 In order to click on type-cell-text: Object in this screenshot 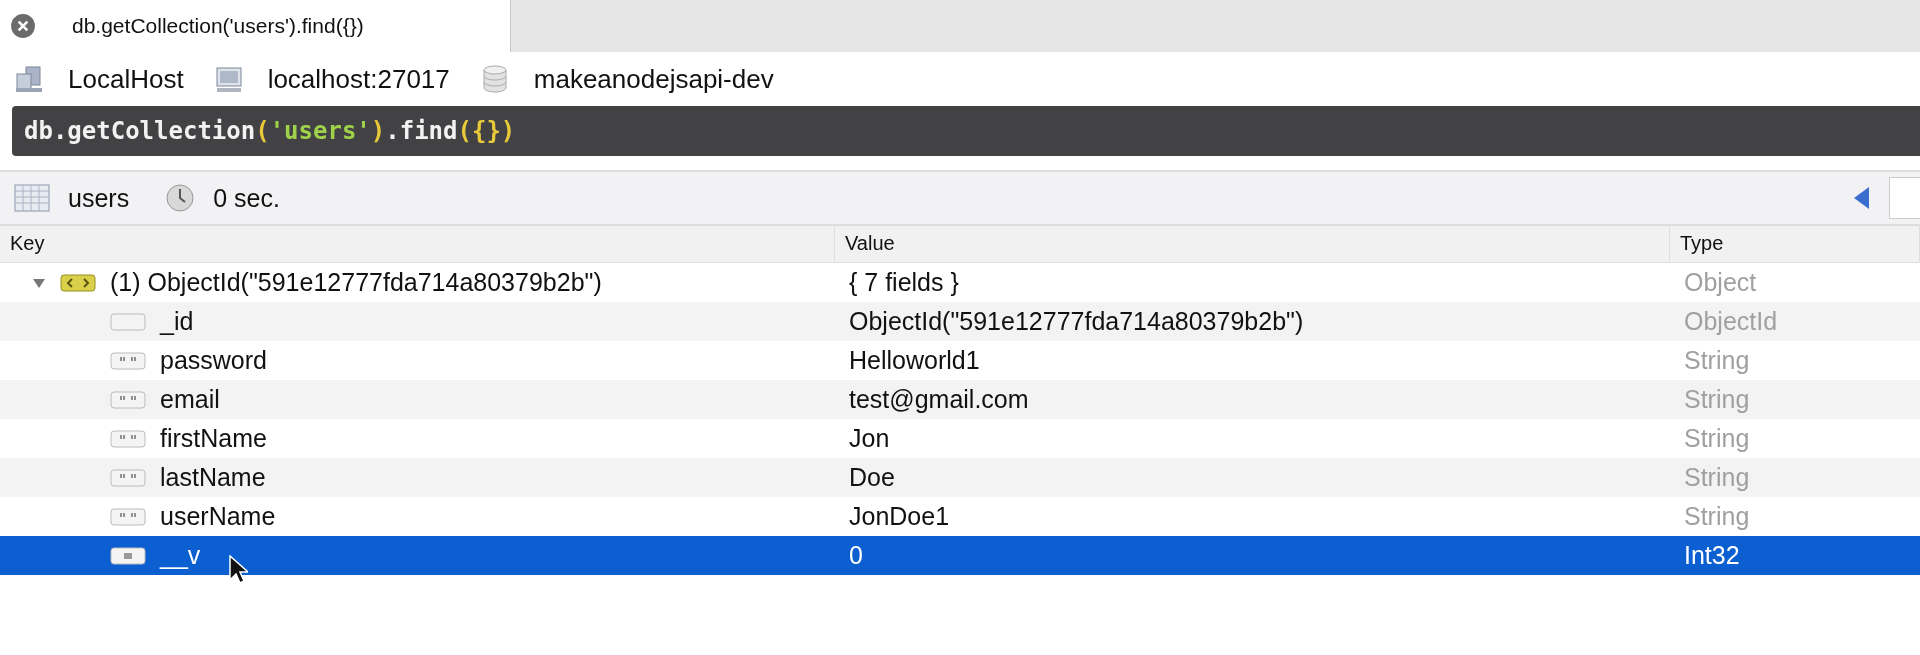, I will do `click(1720, 282)`.